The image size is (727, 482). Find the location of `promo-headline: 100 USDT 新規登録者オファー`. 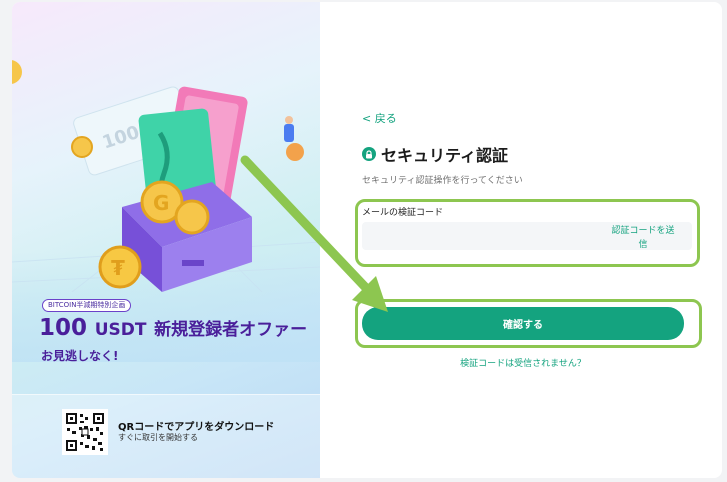

promo-headline: 100 USDT 新規登録者オファー is located at coordinates (173, 328).